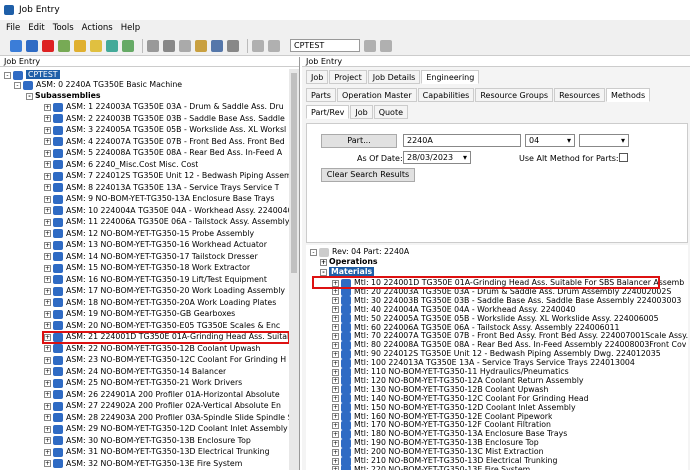 Image resolution: width=690 pixels, height=470 pixels. Describe the element at coordinates (628, 95) in the screenshot. I see `tab-methods: Methods` at that location.